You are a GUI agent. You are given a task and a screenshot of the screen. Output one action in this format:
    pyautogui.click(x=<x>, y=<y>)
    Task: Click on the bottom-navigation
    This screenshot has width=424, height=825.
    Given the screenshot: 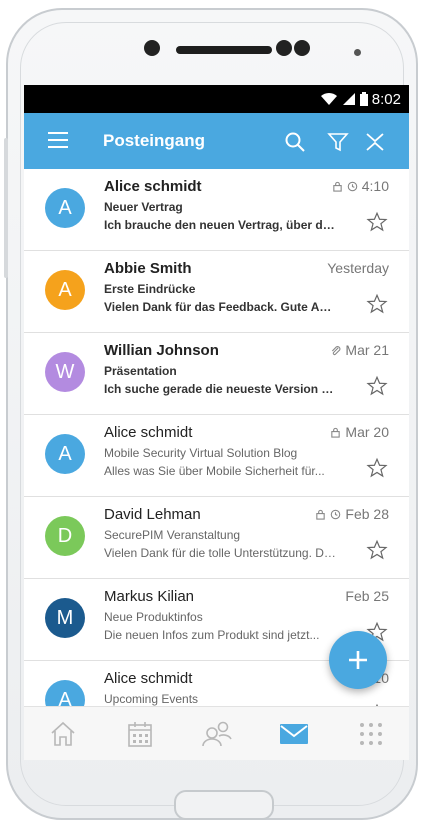 What is the action you would take?
    pyautogui.click(x=216, y=733)
    